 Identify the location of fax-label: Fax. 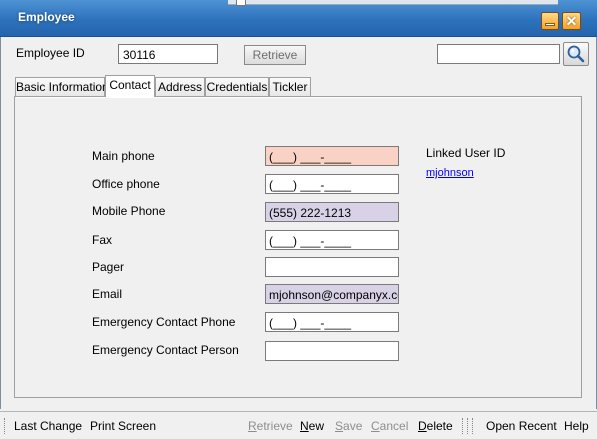
(102, 240).